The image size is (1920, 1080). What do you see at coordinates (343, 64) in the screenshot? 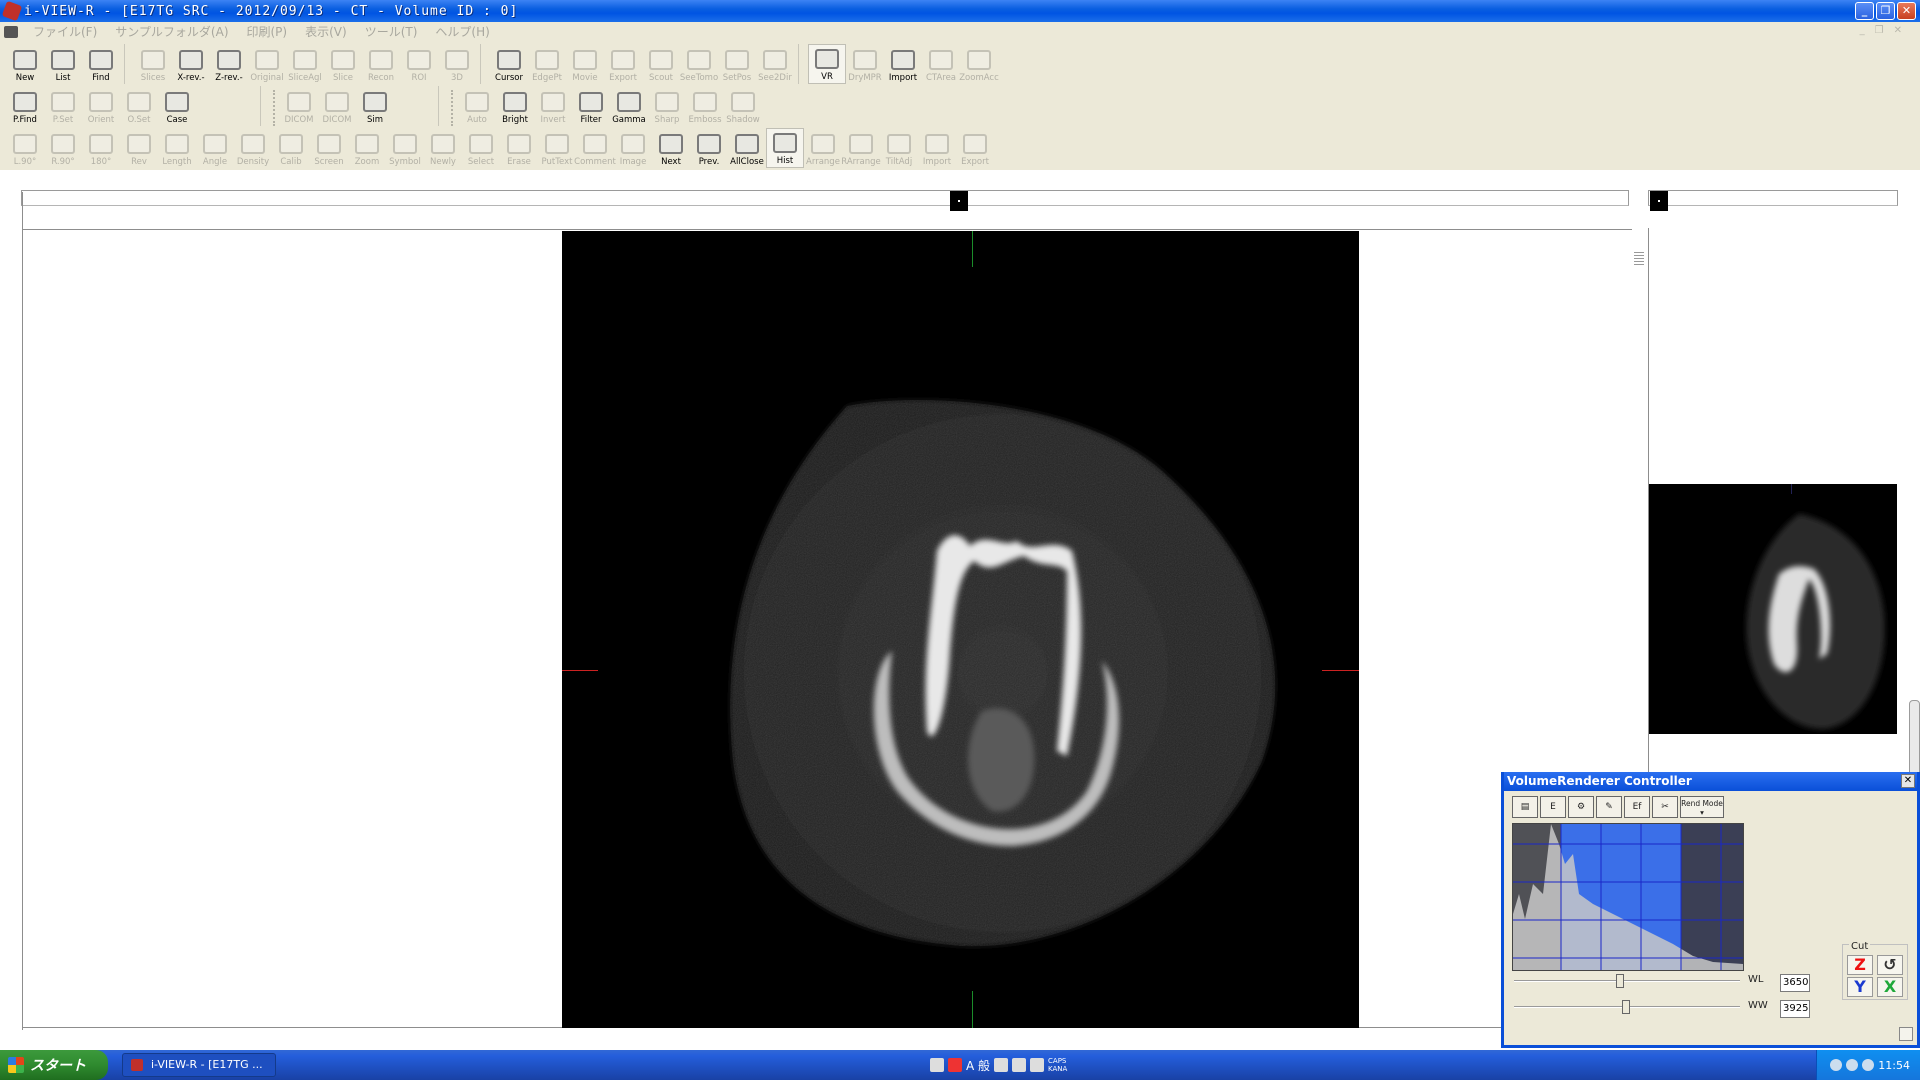
I see `tool-slice-button: Slice` at bounding box center [343, 64].